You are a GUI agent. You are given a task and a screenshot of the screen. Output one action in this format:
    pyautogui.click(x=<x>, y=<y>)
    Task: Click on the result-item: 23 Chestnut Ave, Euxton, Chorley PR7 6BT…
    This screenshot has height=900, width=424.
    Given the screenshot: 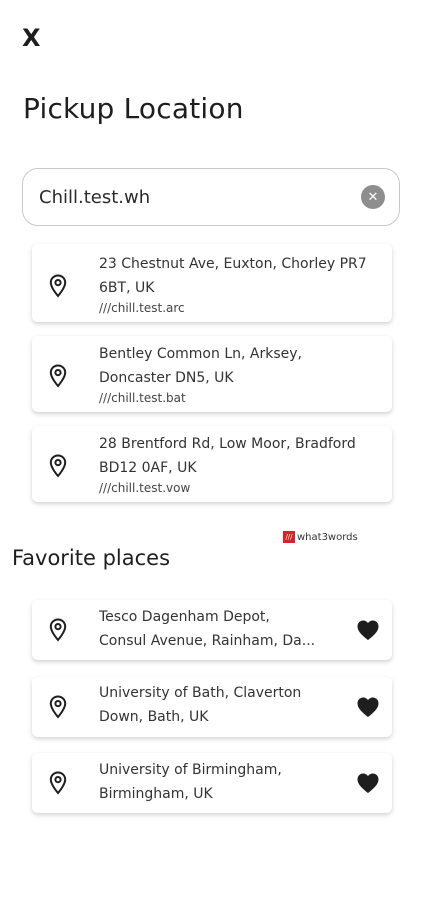 What is the action you would take?
    pyautogui.click(x=212, y=283)
    